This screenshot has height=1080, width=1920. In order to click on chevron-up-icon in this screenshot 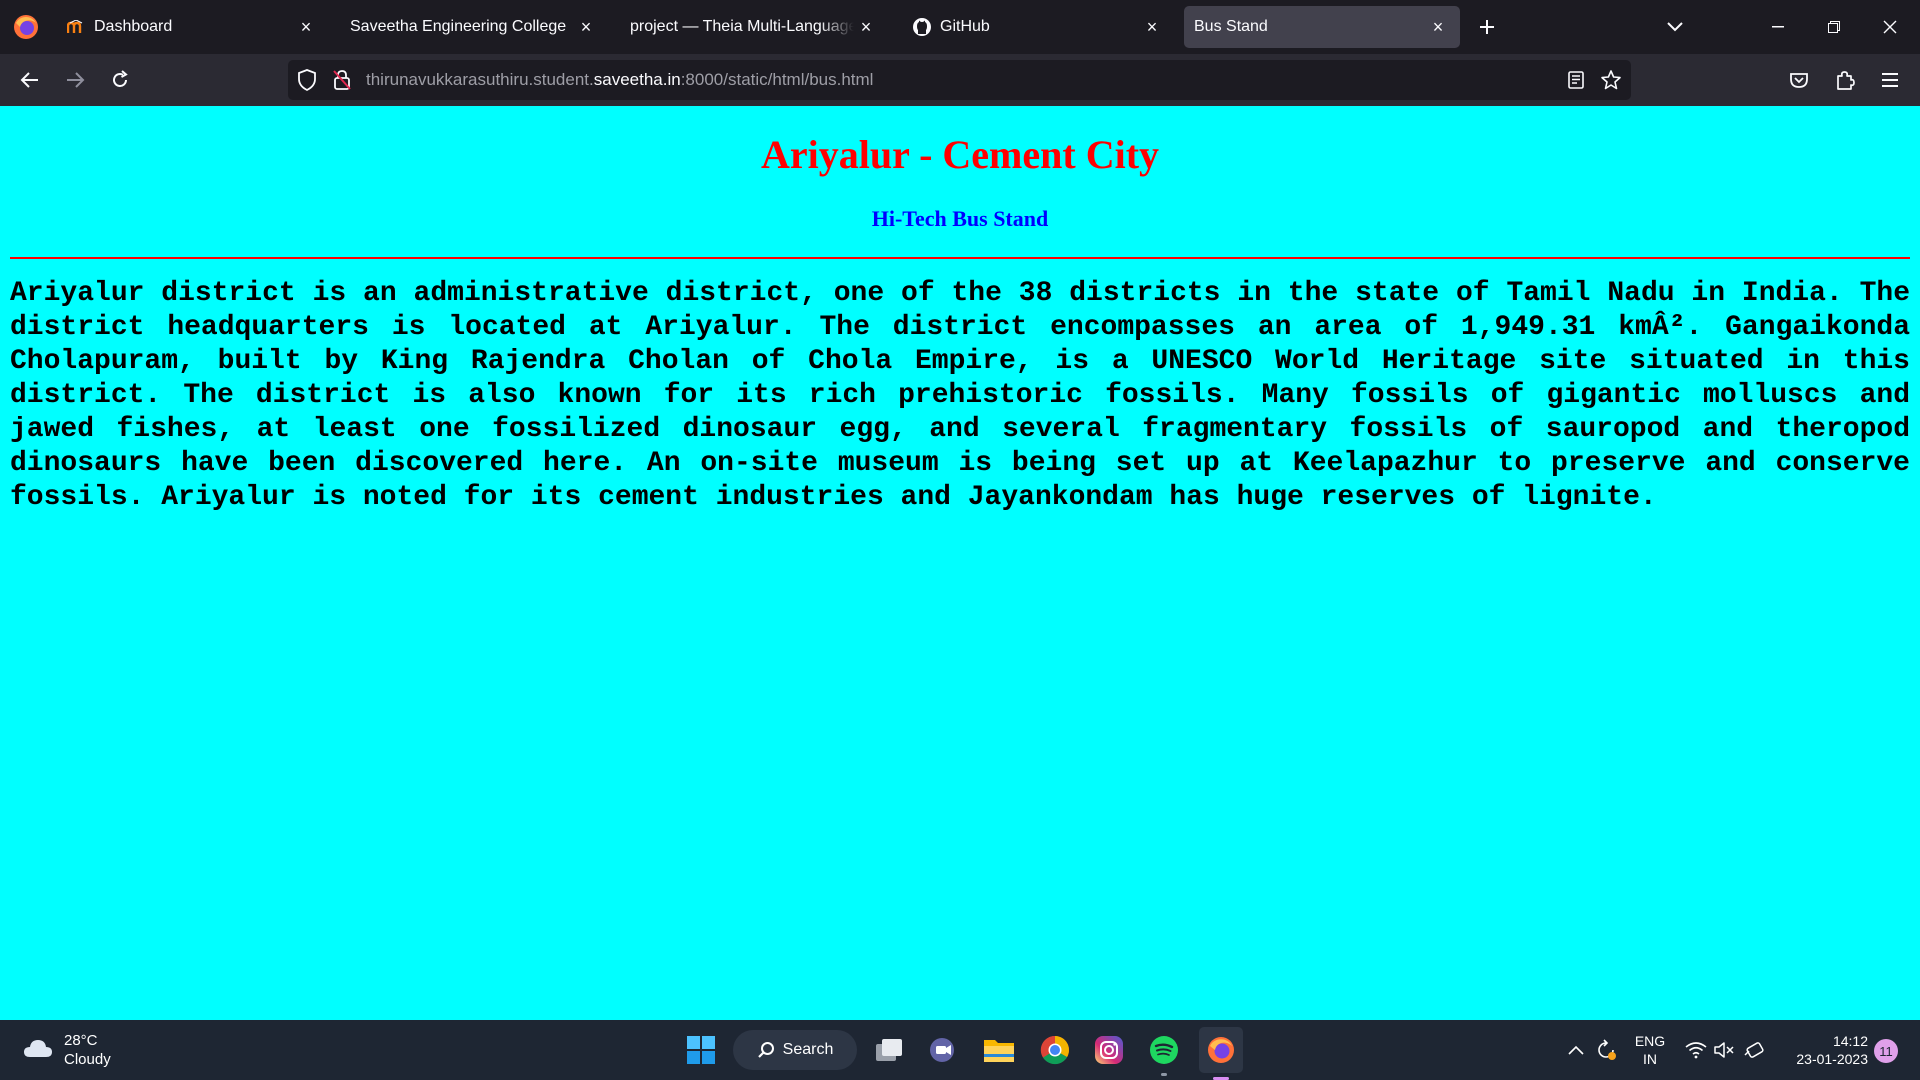, I will do `click(1576, 1050)`.